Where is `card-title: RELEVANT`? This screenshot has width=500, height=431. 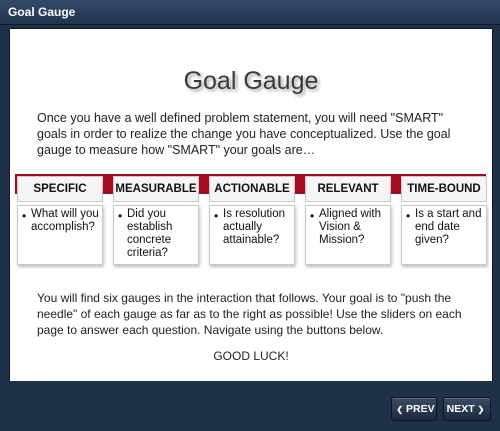
card-title: RELEVANT is located at coordinates (348, 189).